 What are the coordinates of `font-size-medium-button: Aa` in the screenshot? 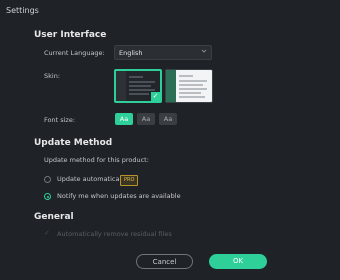 It's located at (146, 119).